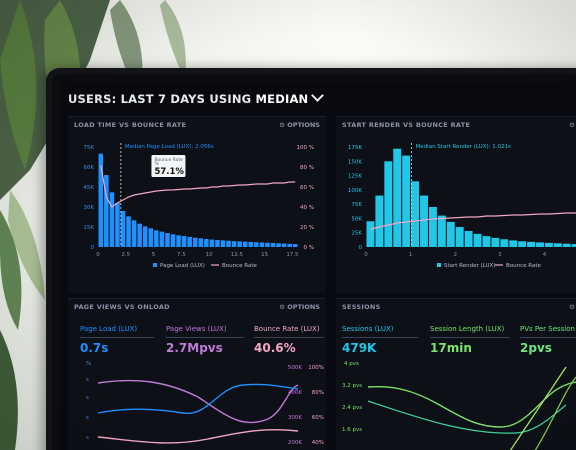  I want to click on y-tick: s, so click(87, 418).